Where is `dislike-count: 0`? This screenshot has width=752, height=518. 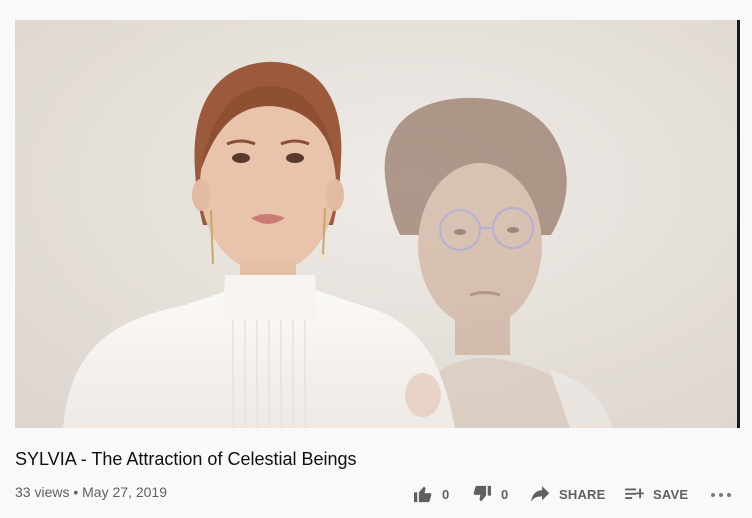
dislike-count: 0 is located at coordinates (505, 494).